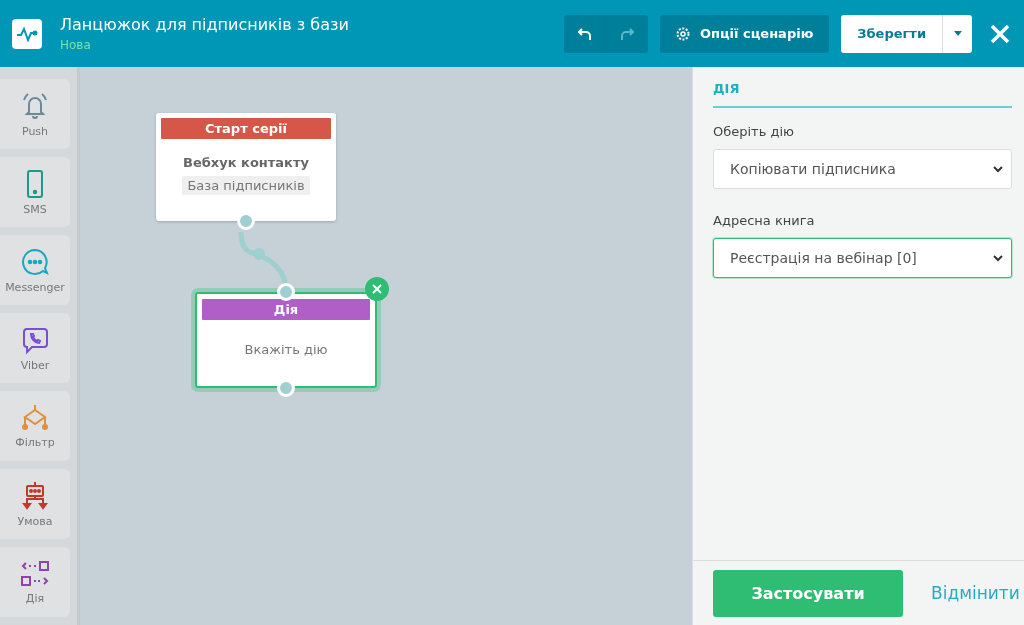  I want to click on palette-item: Viber, so click(35, 348).